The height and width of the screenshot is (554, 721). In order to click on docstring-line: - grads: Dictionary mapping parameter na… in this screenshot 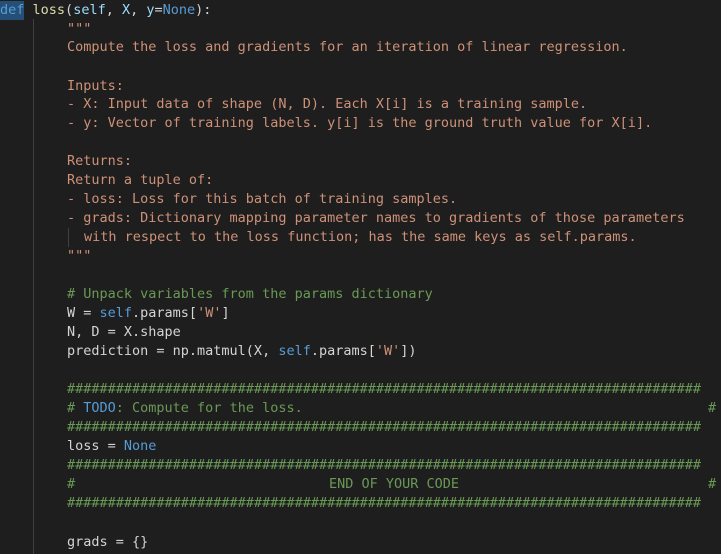, I will do `click(376, 218)`.